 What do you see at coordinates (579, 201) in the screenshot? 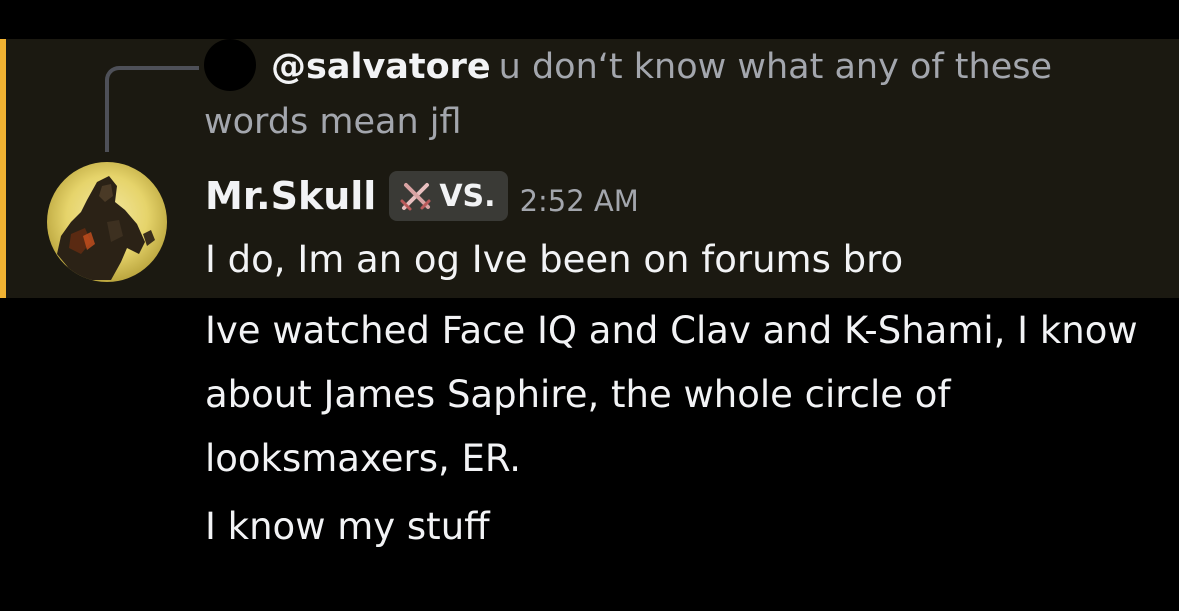
I see `timestamp: 2:52 AM` at bounding box center [579, 201].